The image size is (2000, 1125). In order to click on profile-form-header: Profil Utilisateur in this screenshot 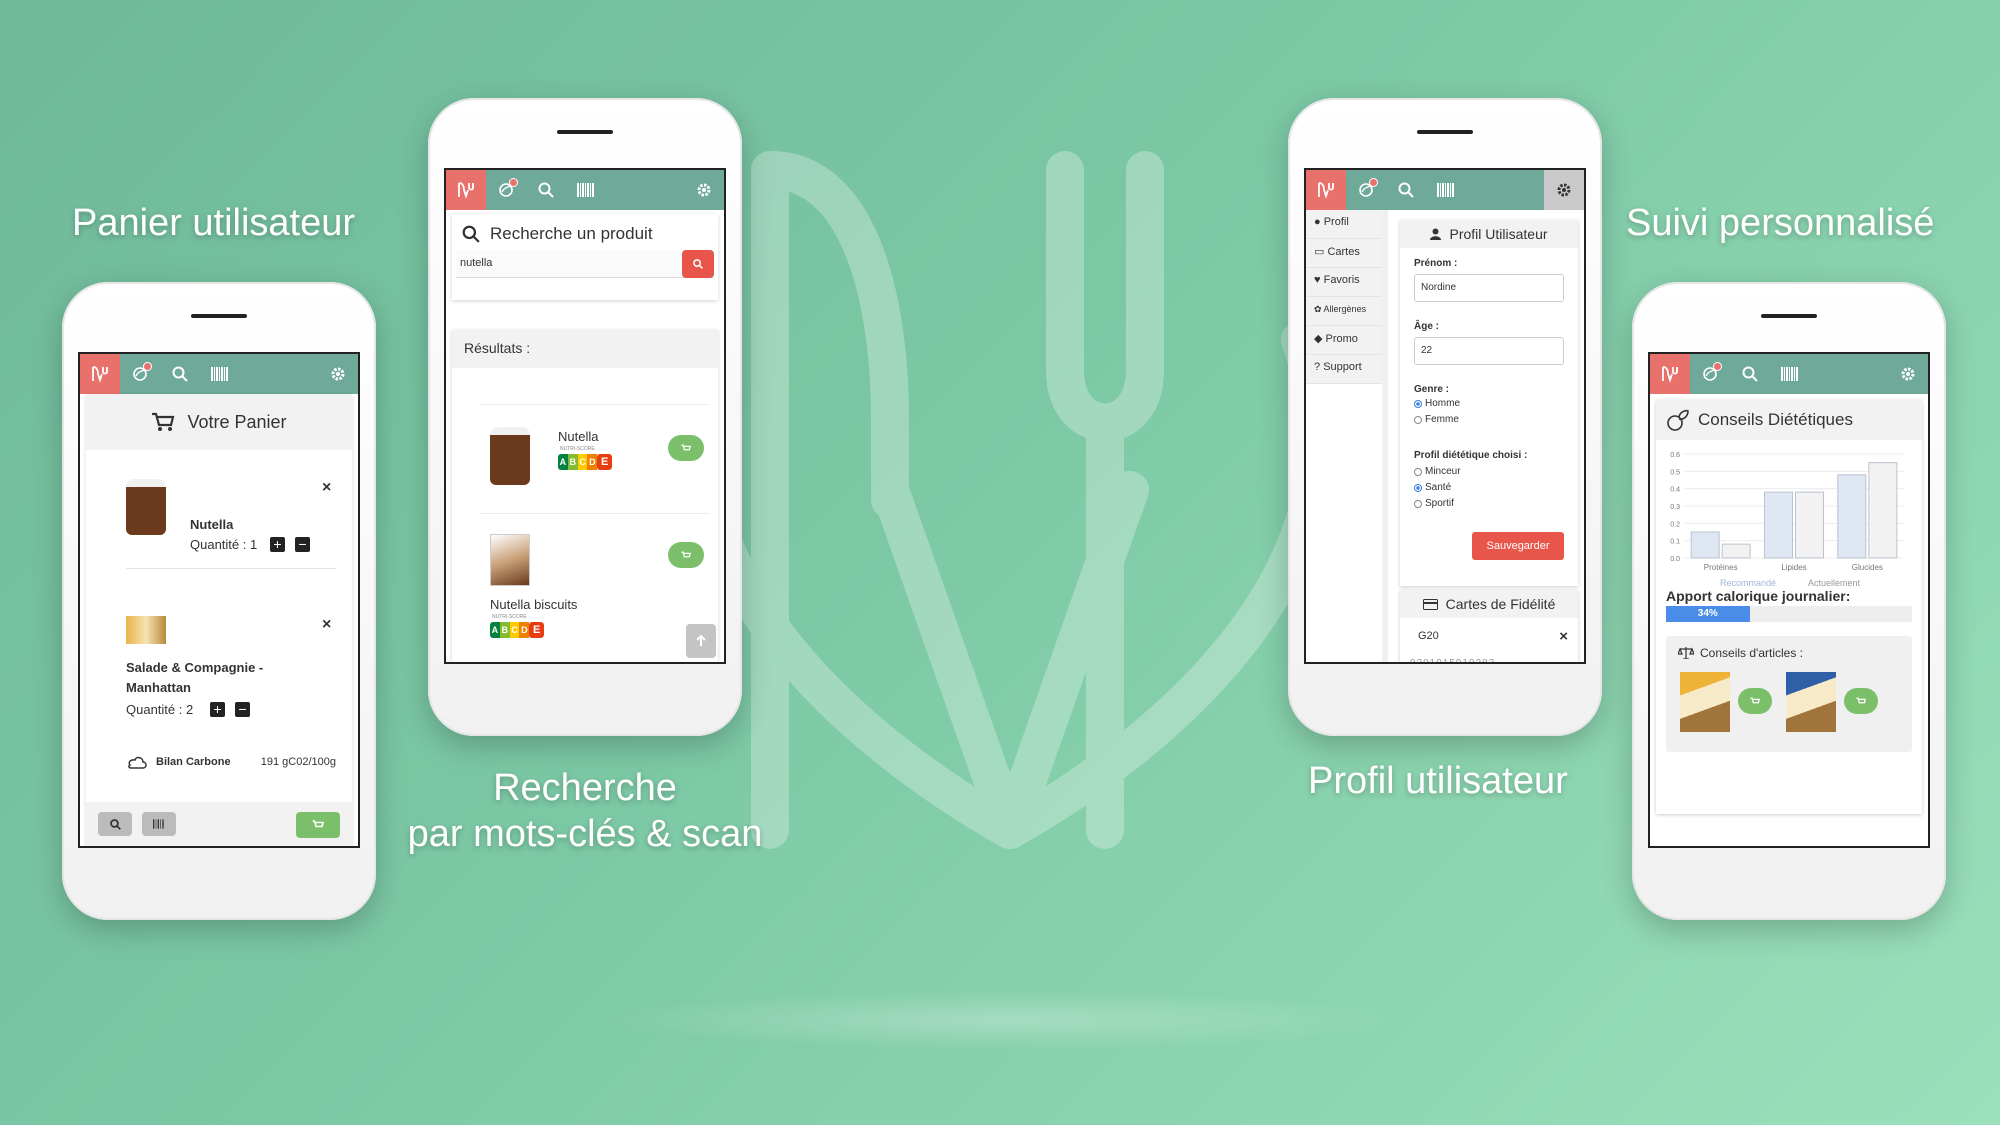, I will do `click(1489, 234)`.